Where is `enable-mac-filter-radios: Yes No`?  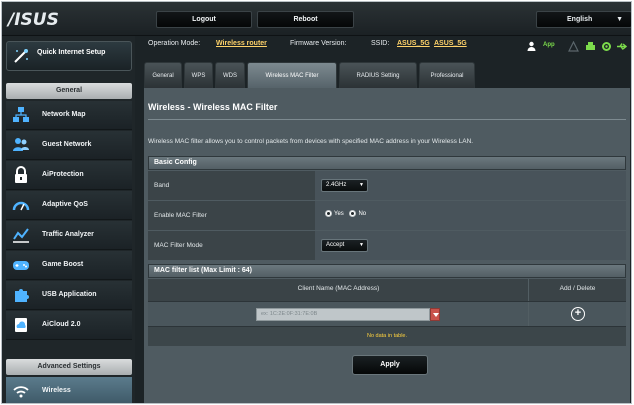
enable-mac-filter-radios: Yes No is located at coordinates (345, 213).